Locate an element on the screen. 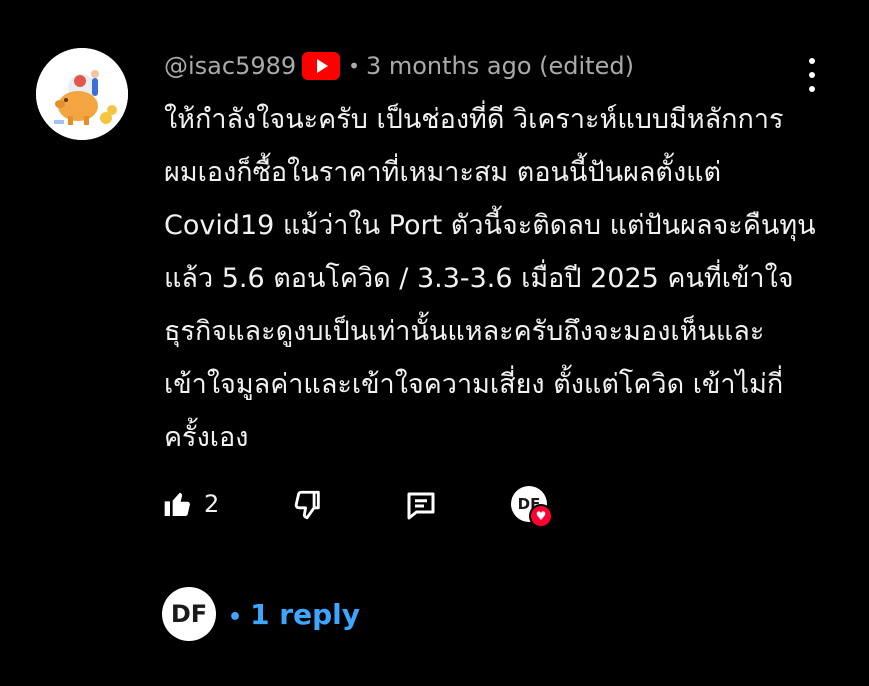  dislike-button is located at coordinates (307, 507).